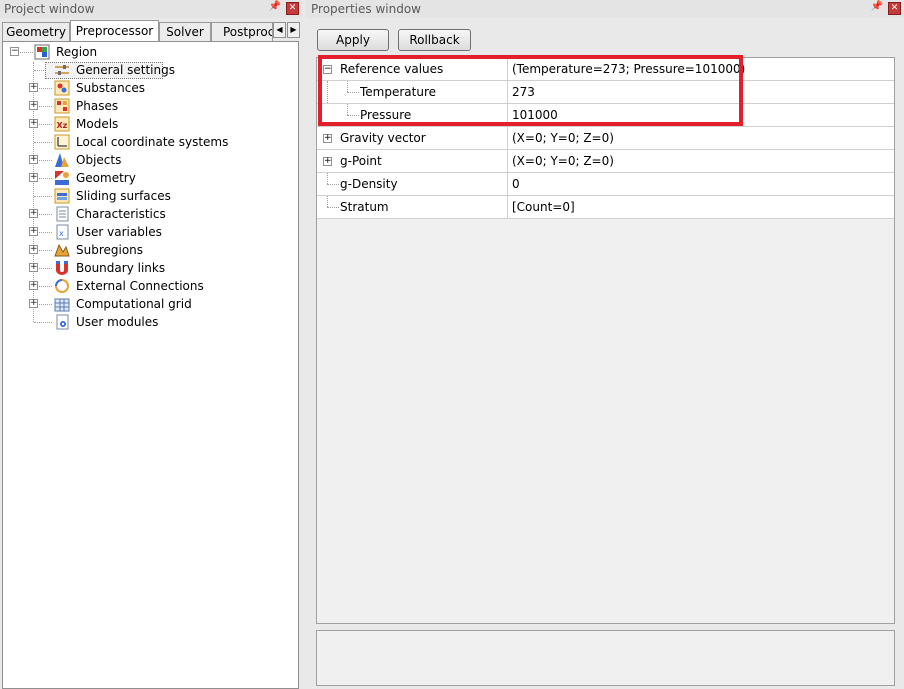 Image resolution: width=904 pixels, height=689 pixels. I want to click on phases-icon, so click(62, 106).